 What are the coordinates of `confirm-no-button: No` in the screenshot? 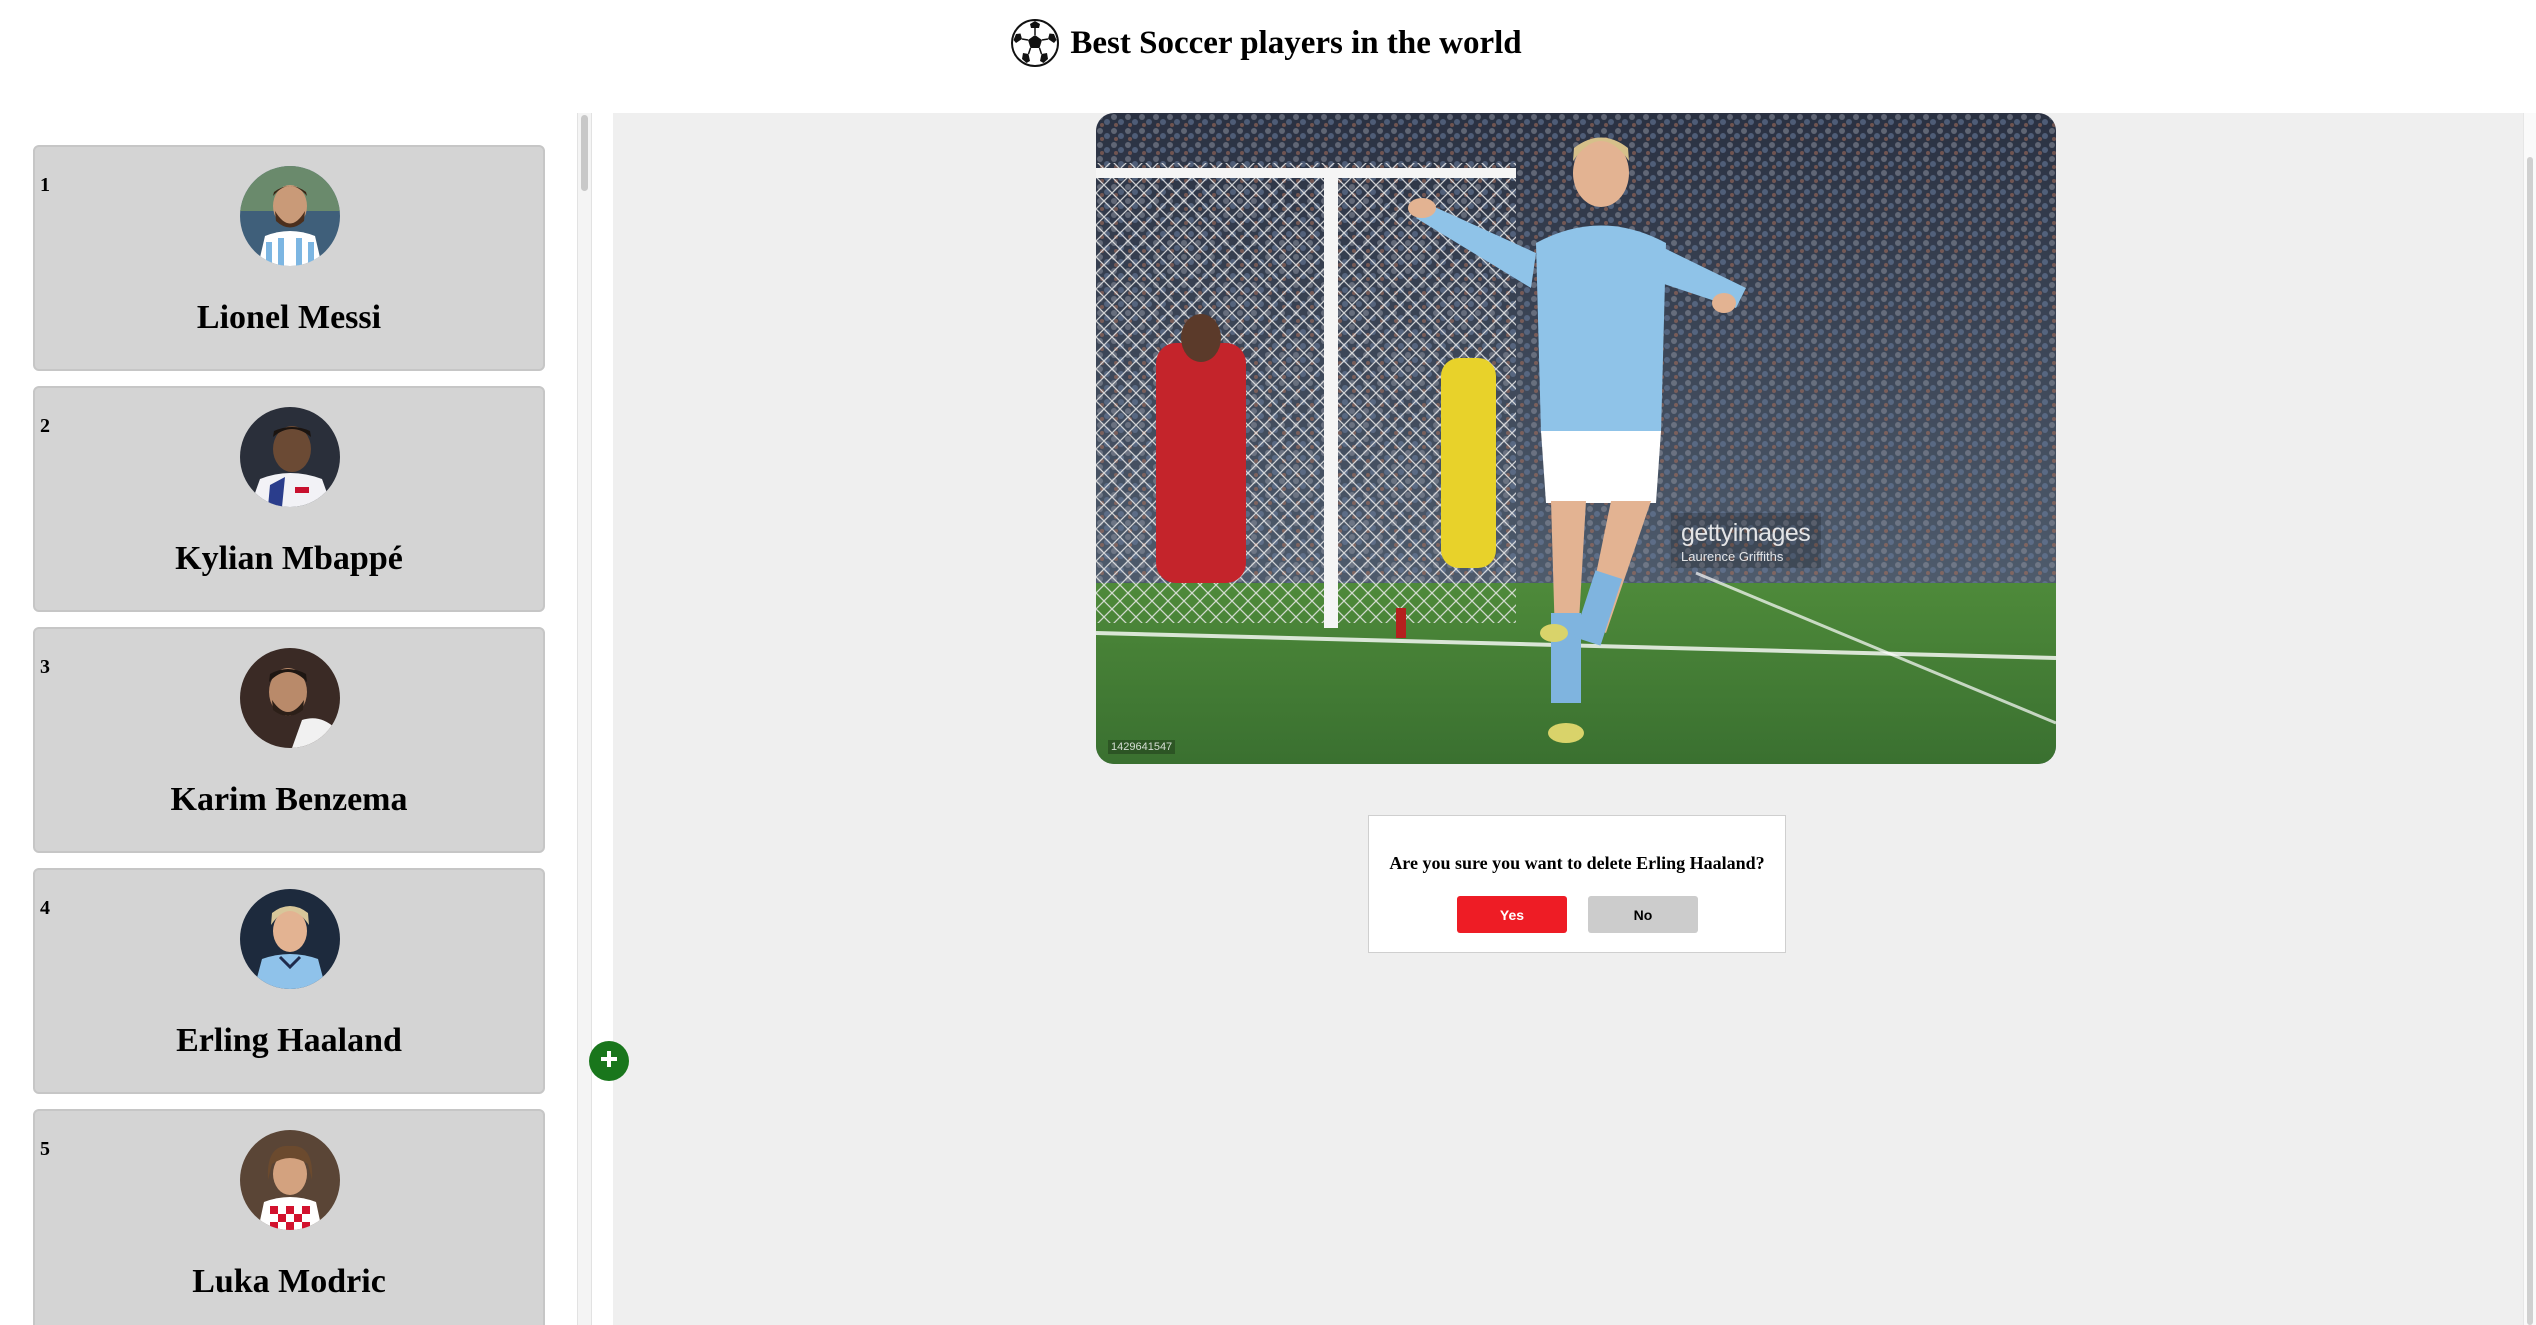 It's located at (1643, 914).